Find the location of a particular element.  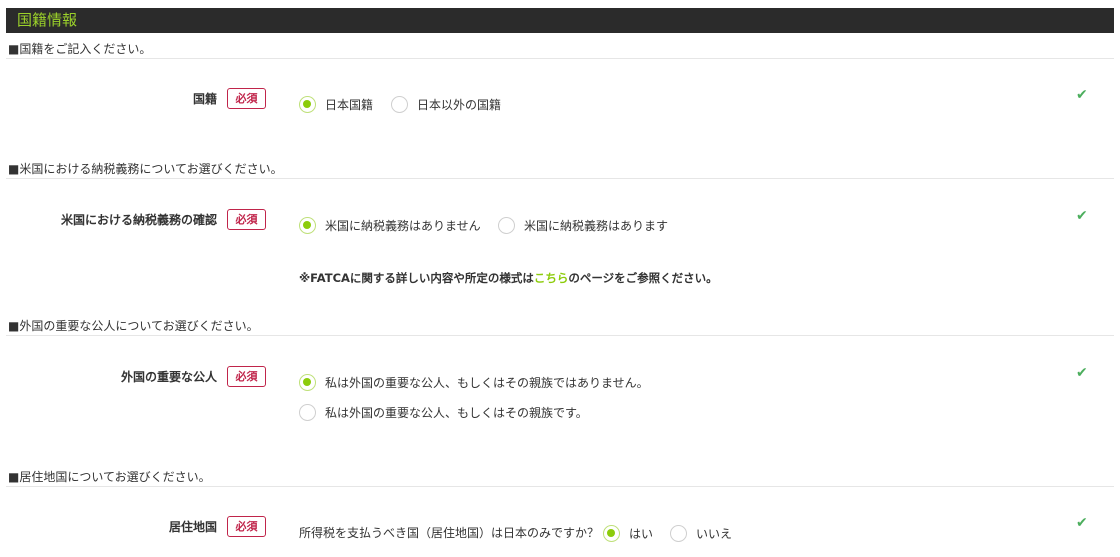

residence-question: 所得税を支払うべき国（居住地国）は日本のみですか？ is located at coordinates (449, 533).